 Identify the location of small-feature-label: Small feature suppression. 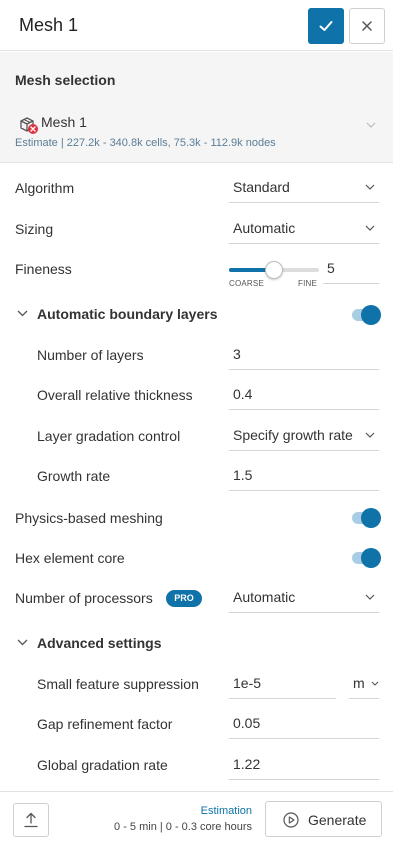
(118, 684).